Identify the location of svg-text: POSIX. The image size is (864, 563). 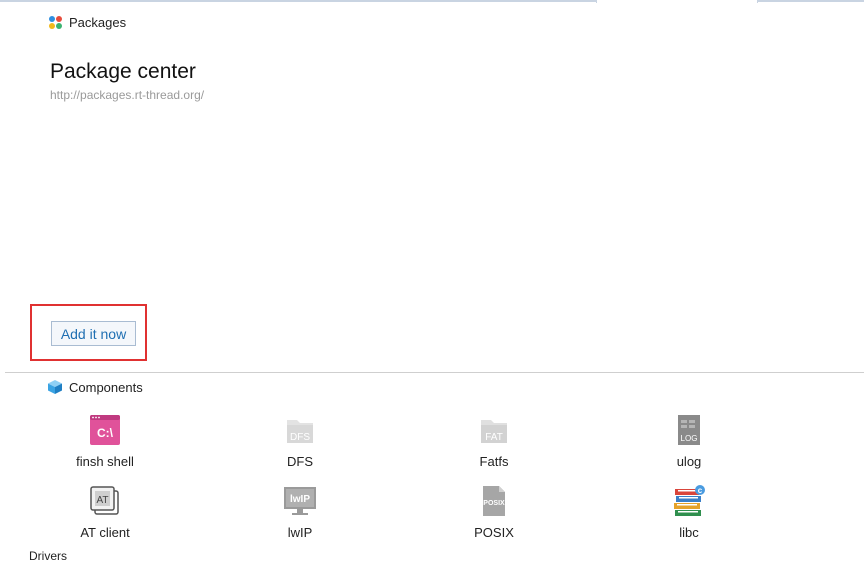
(494, 503).